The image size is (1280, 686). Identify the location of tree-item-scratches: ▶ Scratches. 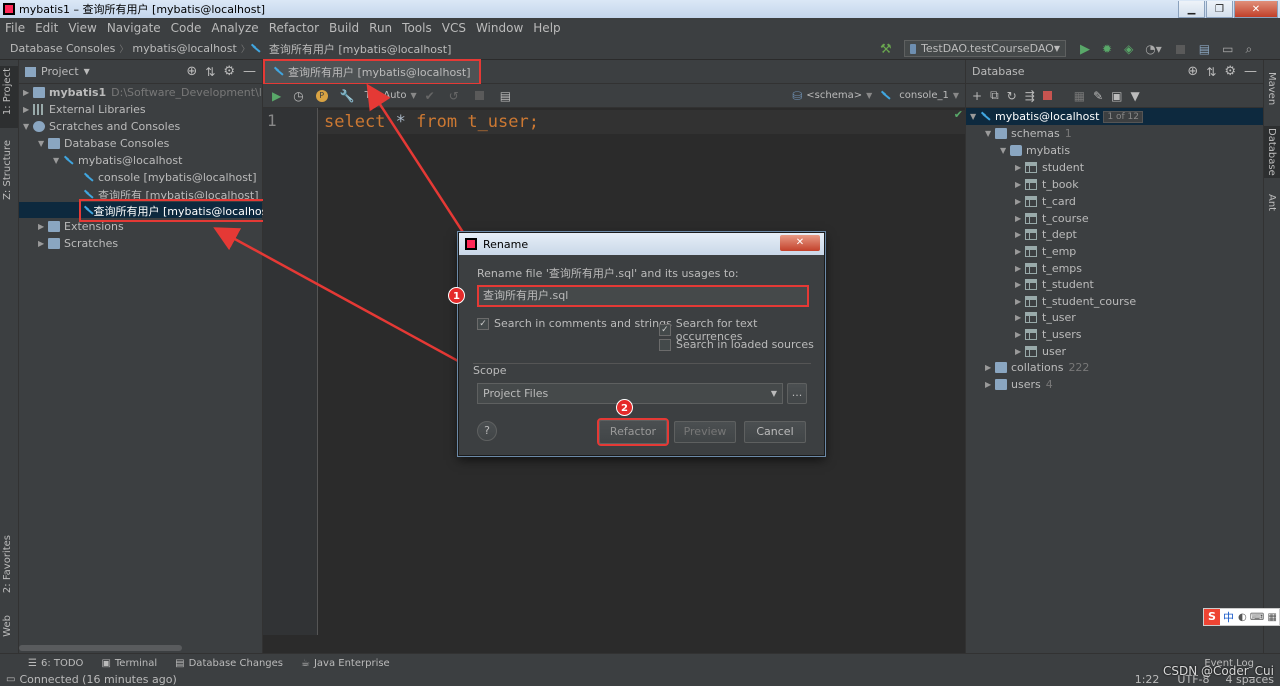
(78, 243).